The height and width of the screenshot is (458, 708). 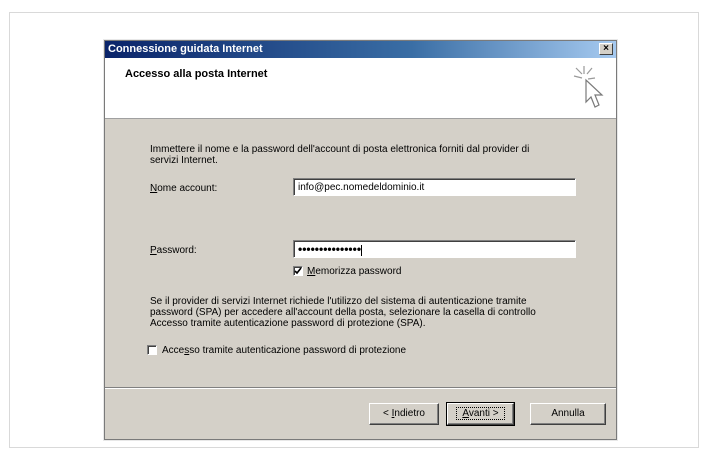 What do you see at coordinates (360, 49) in the screenshot?
I see `dialog-titlebar: Connessione guidata Internet ×` at bounding box center [360, 49].